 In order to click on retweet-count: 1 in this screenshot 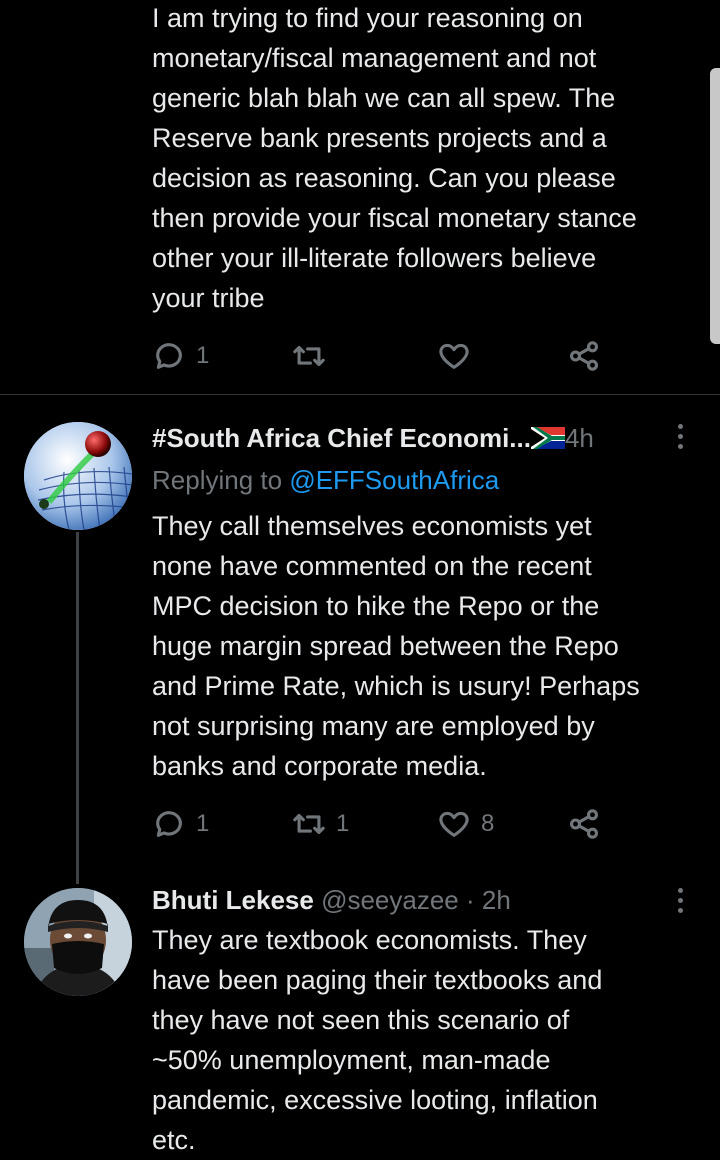, I will do `click(343, 823)`.